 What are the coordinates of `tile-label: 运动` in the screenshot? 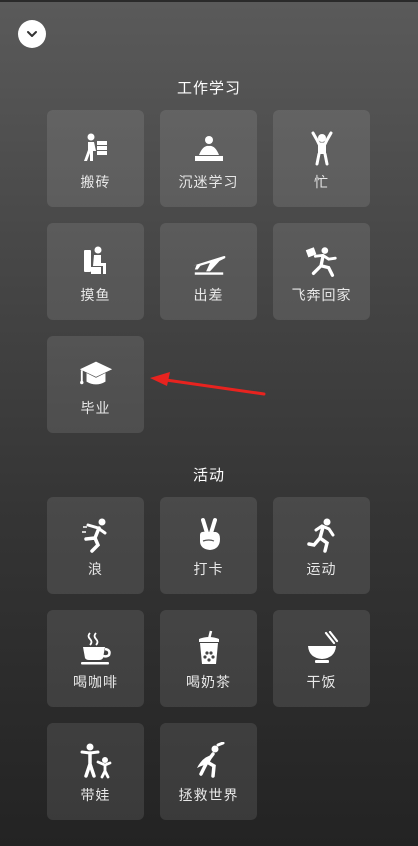 It's located at (321, 570).